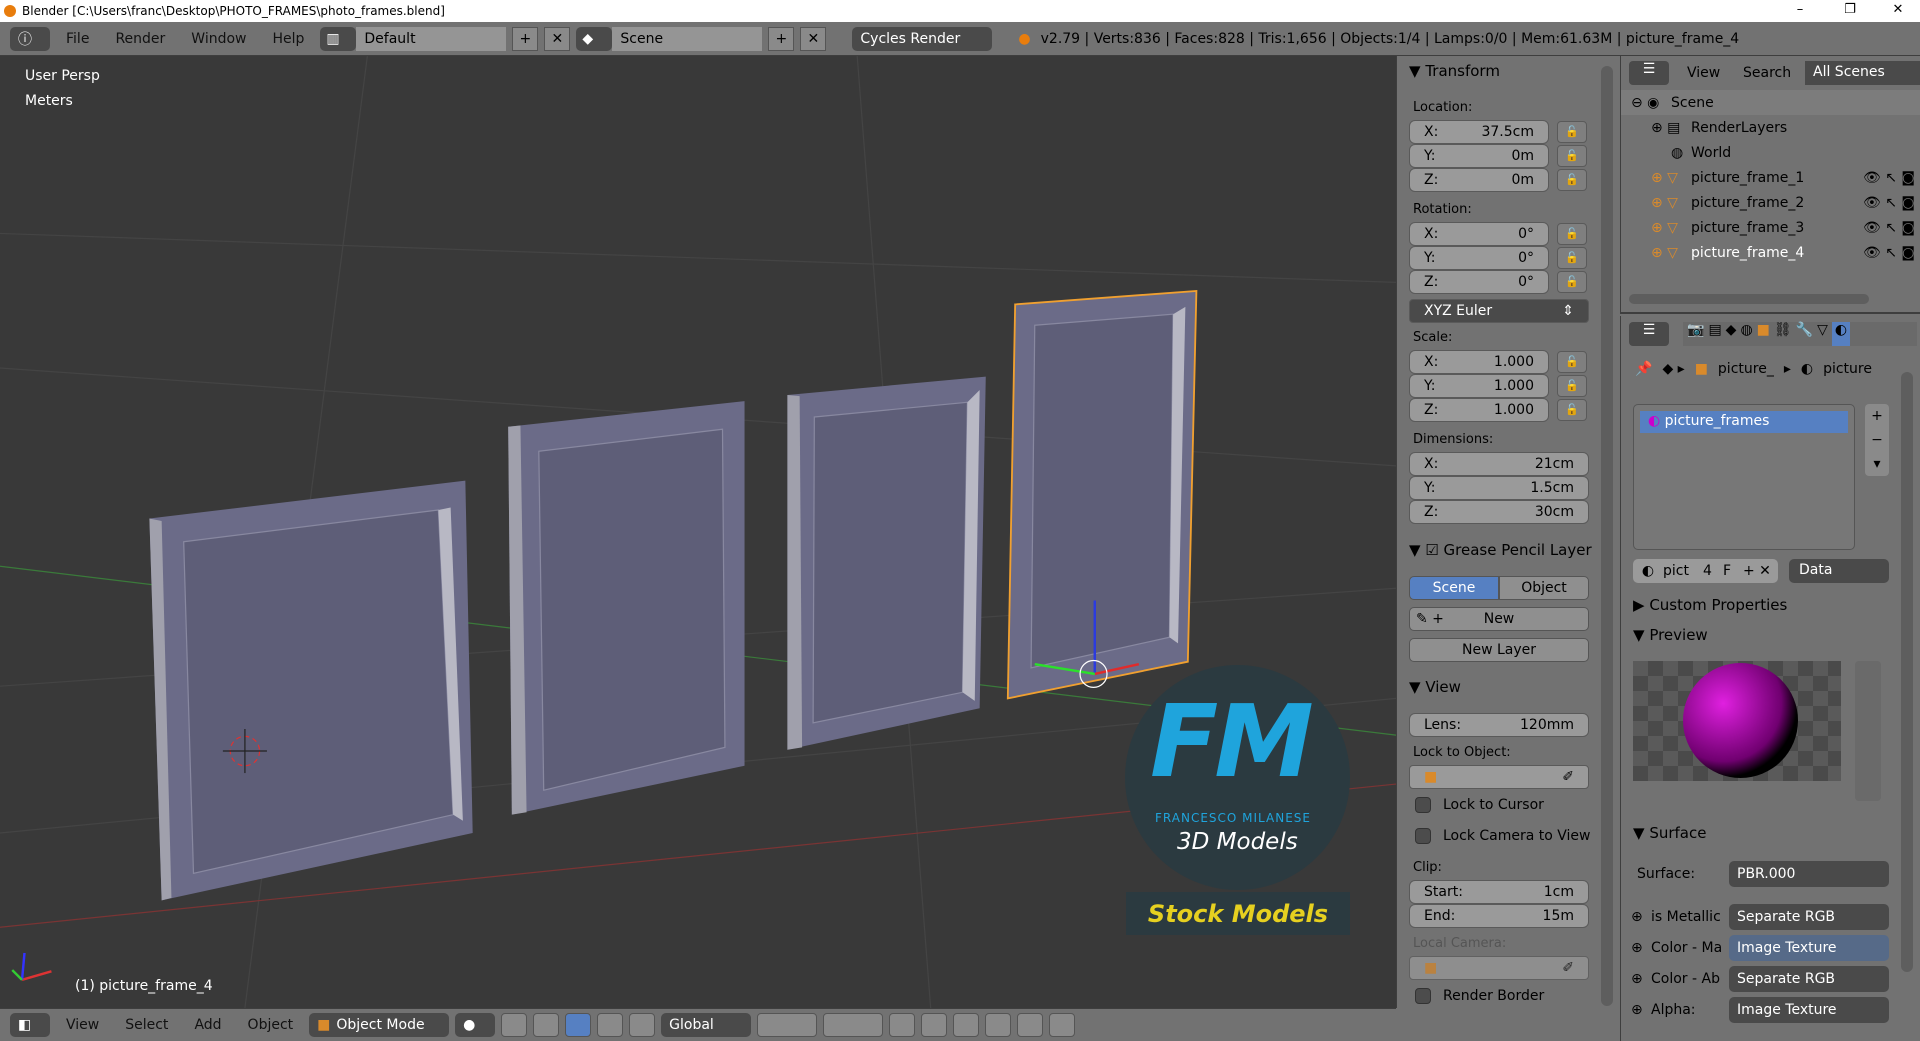 Image resolution: width=1920 pixels, height=1041 pixels. Describe the element at coordinates (1479, 180) in the screenshot. I see `location-z-field: Z: 0m` at that location.